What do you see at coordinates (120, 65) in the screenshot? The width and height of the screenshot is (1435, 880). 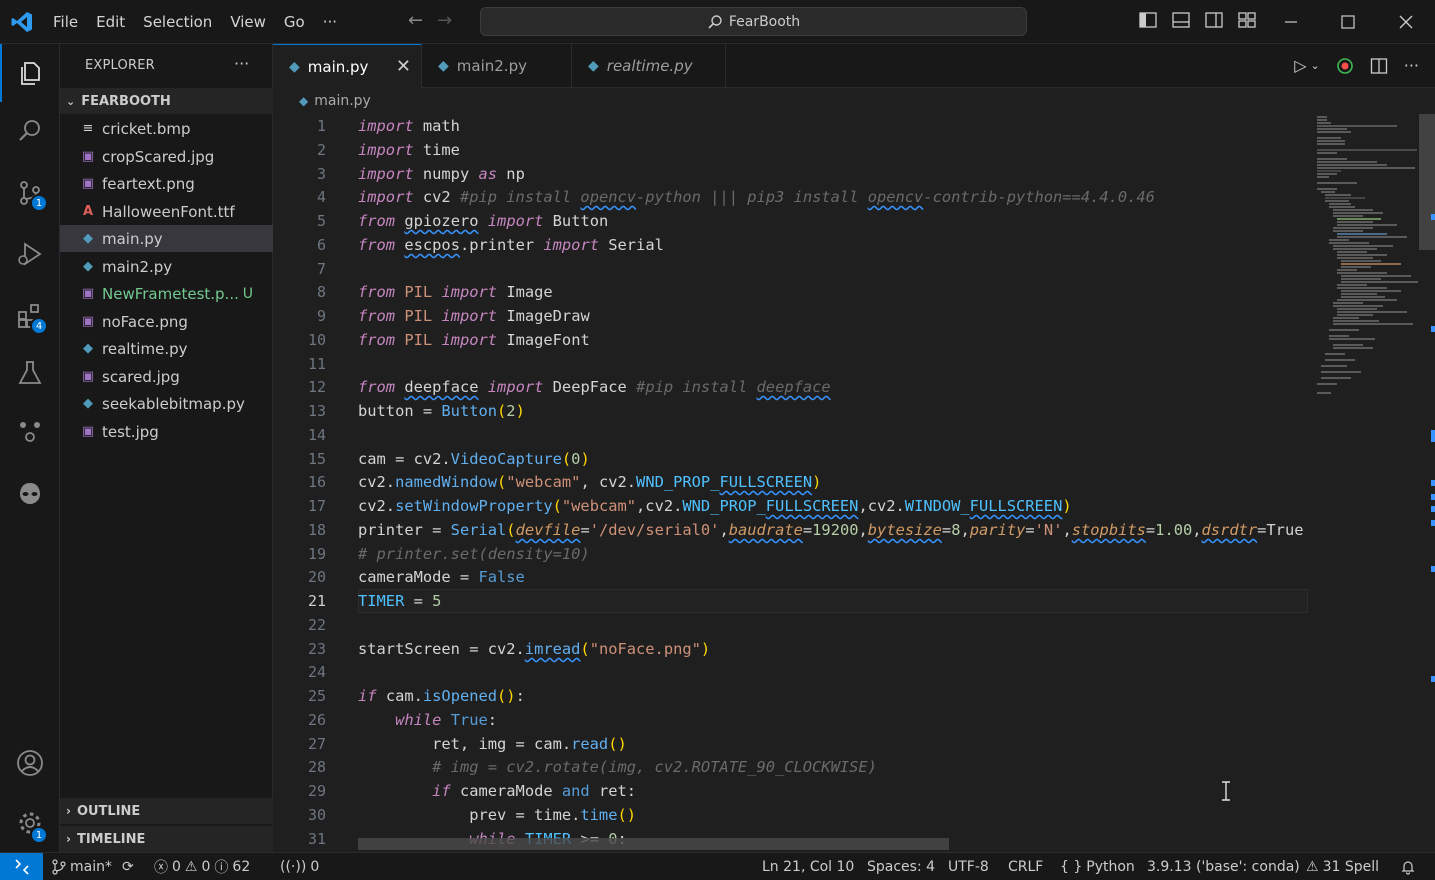 I see `sidebar-title: EXPLORER` at bounding box center [120, 65].